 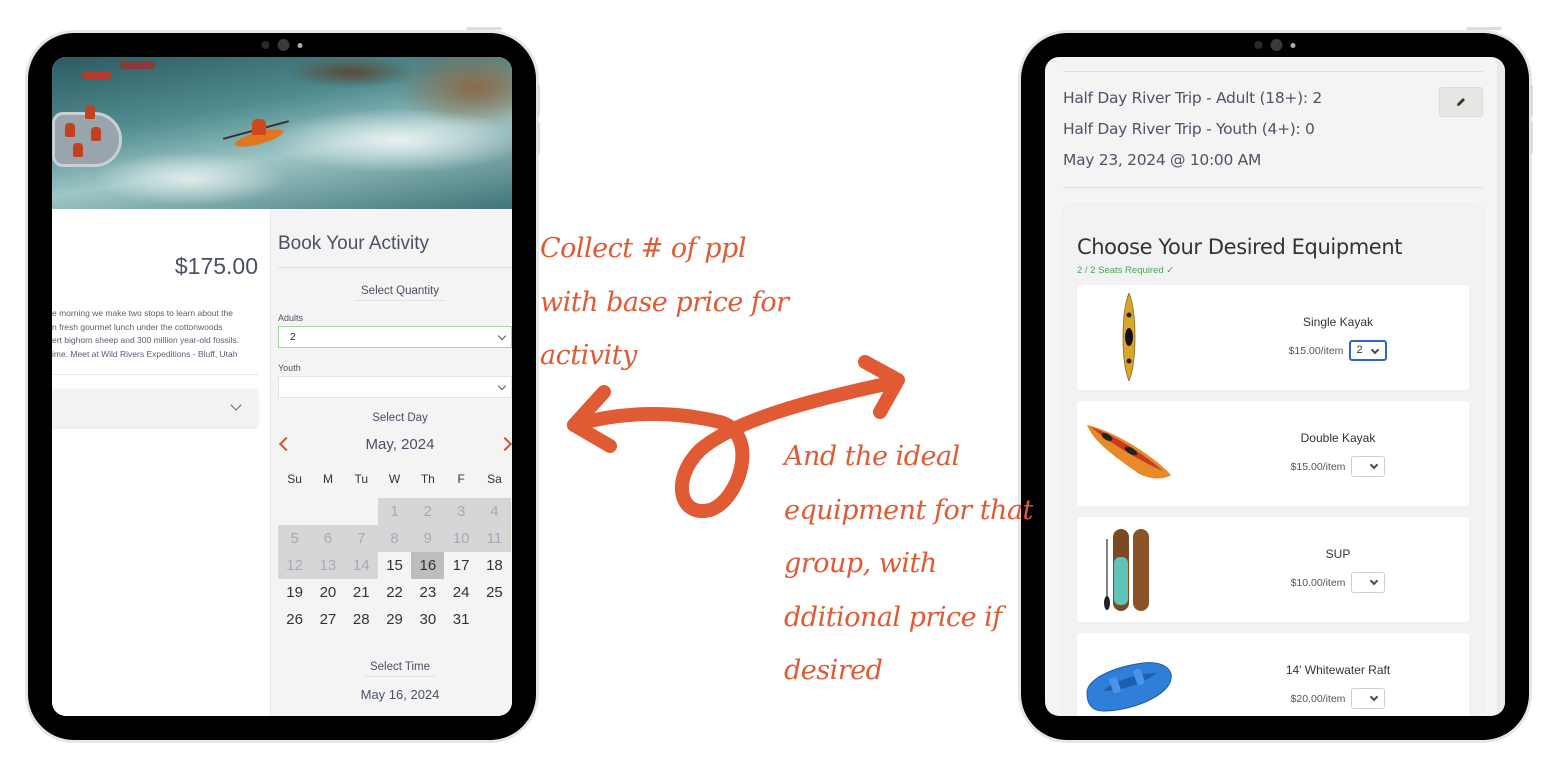 What do you see at coordinates (282, 133) in the screenshot?
I see `hero-image-whitewater` at bounding box center [282, 133].